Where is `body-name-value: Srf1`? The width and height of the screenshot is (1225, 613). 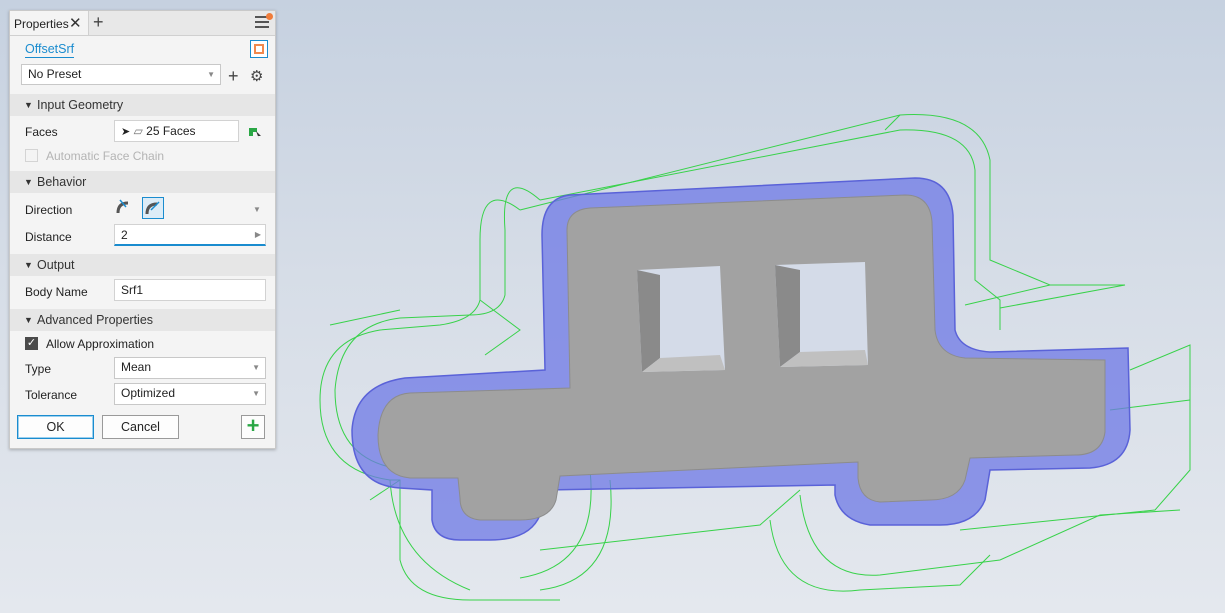
body-name-value: Srf1 is located at coordinates (132, 290).